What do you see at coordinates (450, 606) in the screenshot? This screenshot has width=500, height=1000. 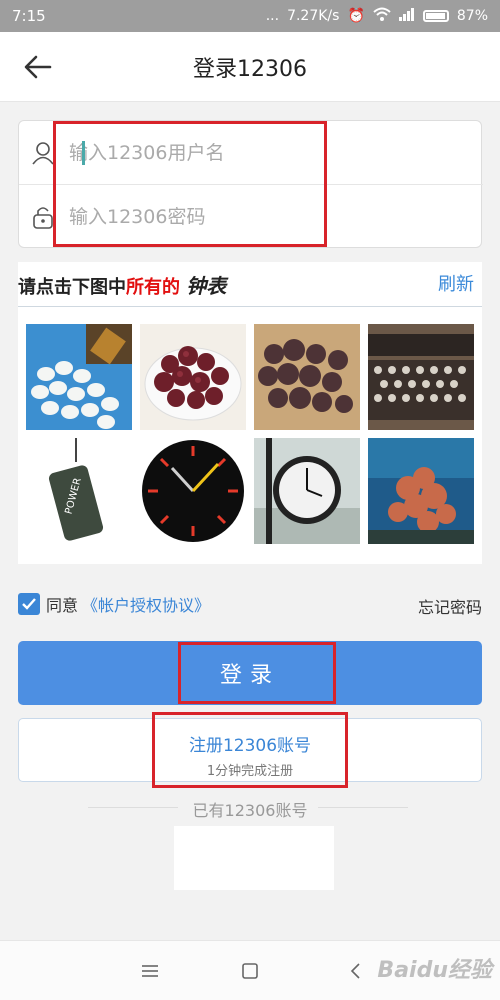 I see `forgot-password-link: 忘记密码` at bounding box center [450, 606].